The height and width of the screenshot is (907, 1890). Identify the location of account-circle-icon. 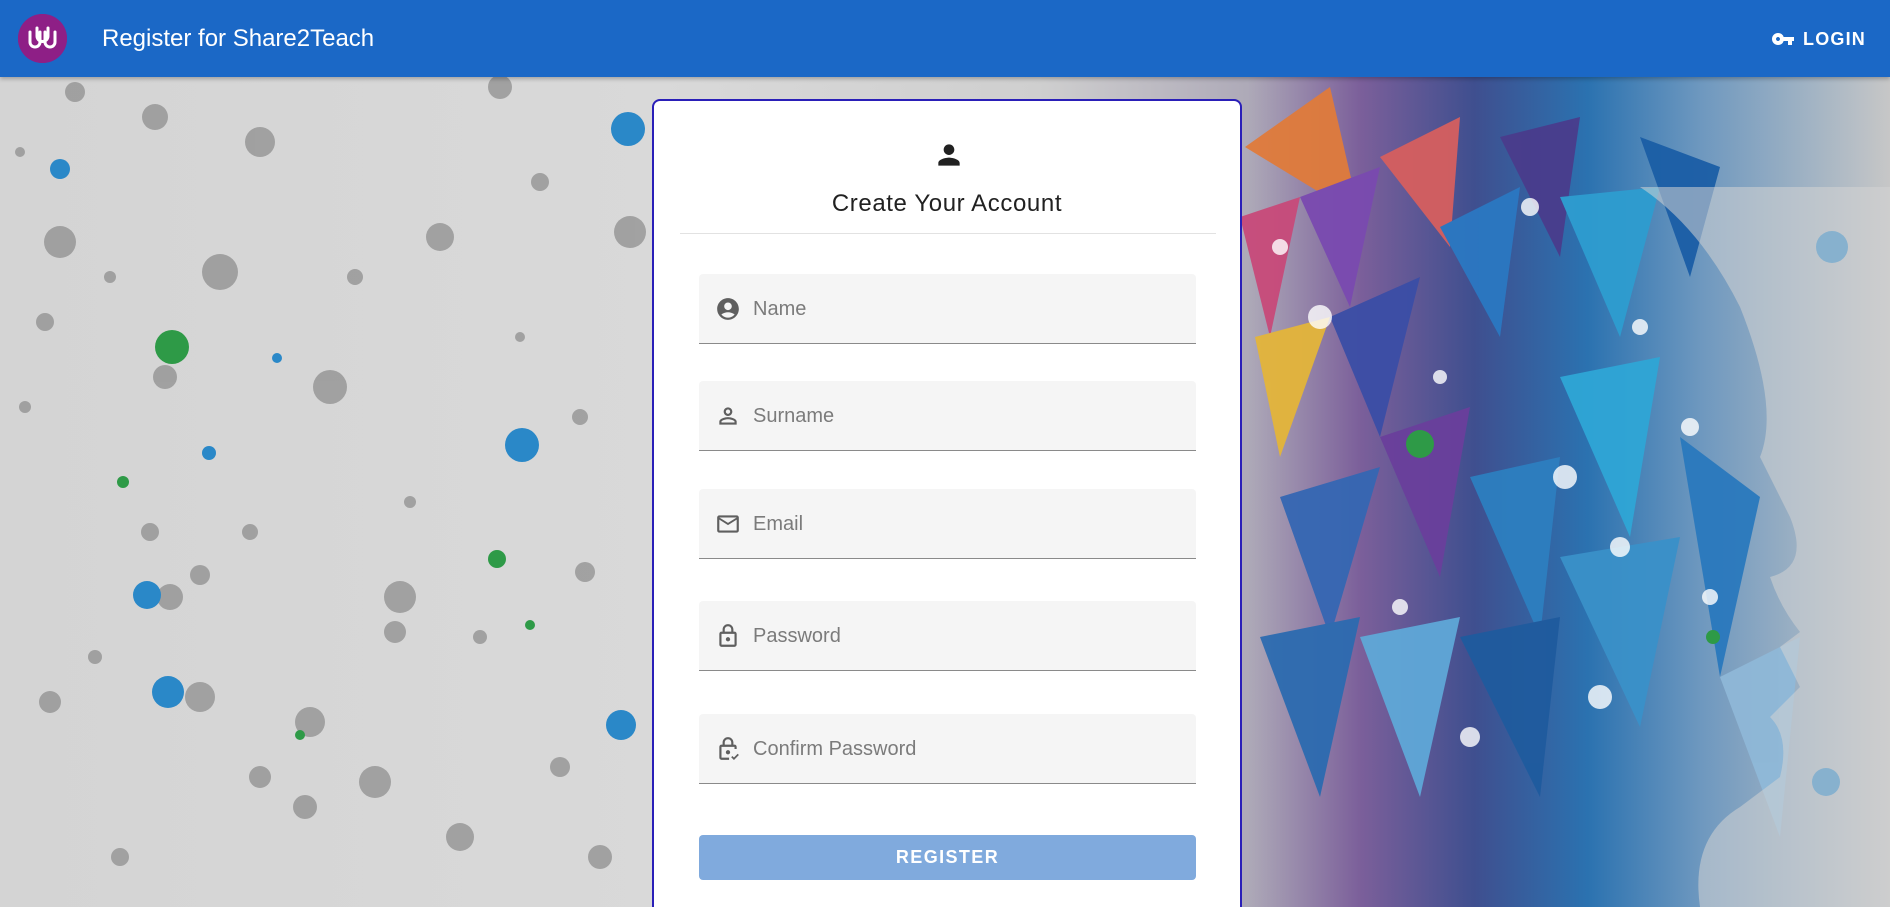
(728, 309).